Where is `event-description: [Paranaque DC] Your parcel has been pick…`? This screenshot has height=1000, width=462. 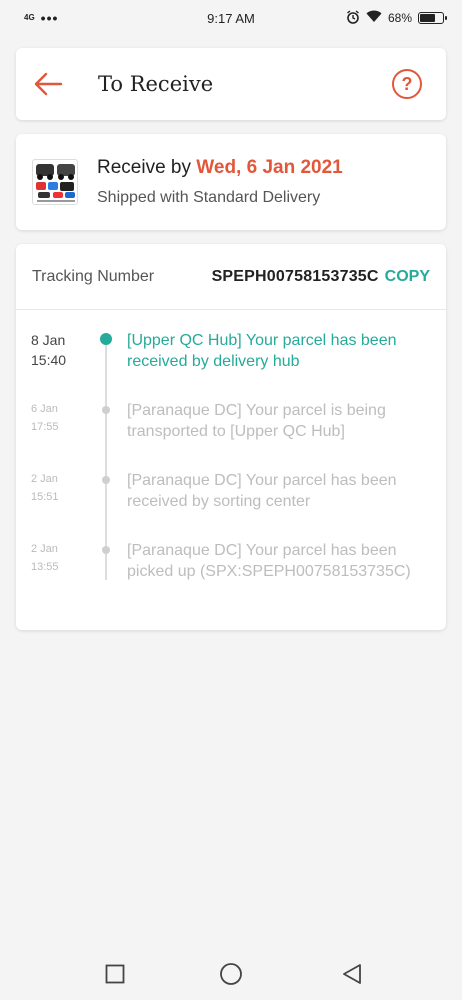
event-description: [Paranaque DC] Your parcel has been pick… is located at coordinates (269, 561).